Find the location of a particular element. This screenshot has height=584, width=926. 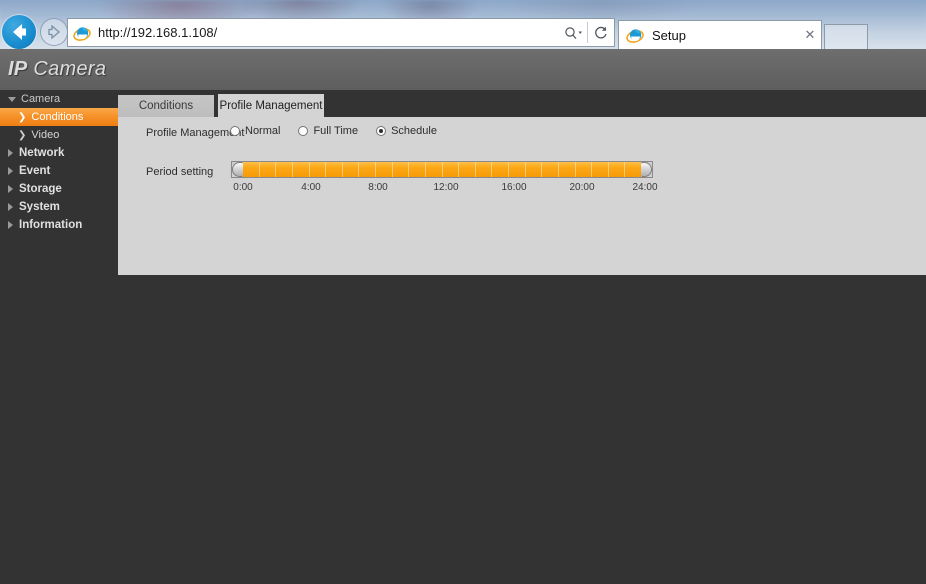

sidebar-item-storage: Storage is located at coordinates (59, 189).